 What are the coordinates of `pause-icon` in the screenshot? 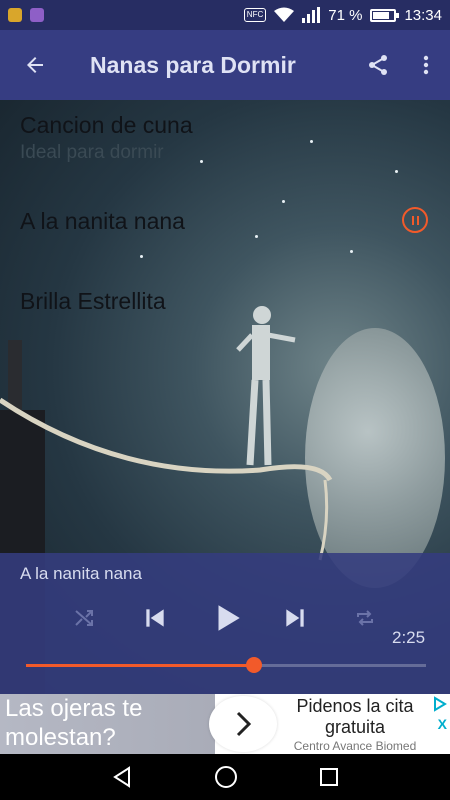 It's located at (415, 220).